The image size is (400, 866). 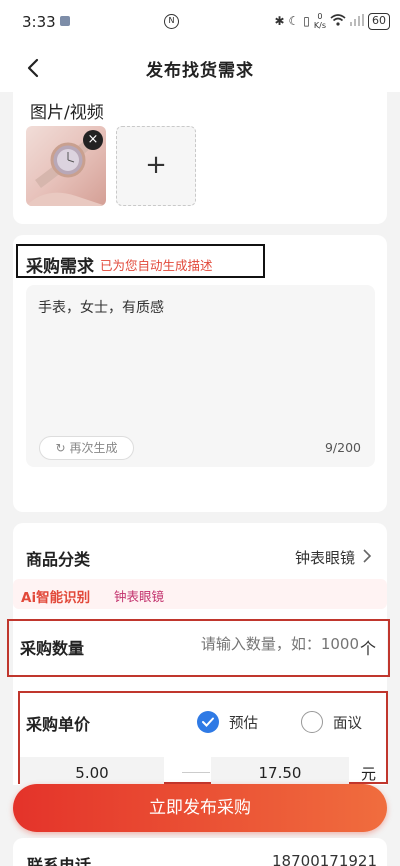 I want to click on refresh-icon: ↻, so click(x=60, y=448).